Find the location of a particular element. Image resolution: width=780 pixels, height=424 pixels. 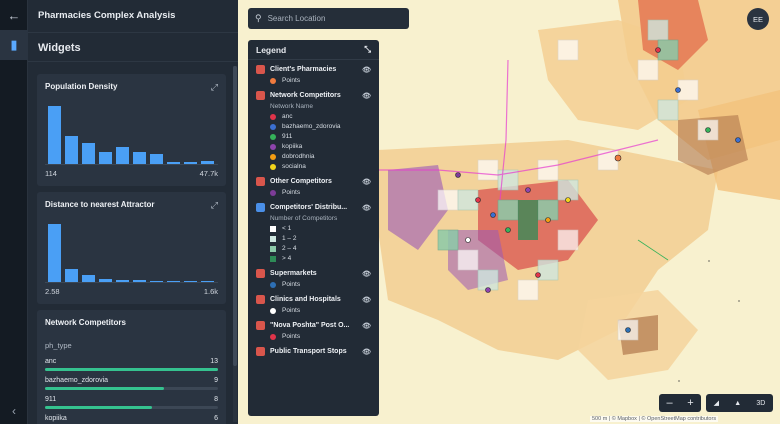

legend-item-label: socialna is located at coordinates (294, 166).